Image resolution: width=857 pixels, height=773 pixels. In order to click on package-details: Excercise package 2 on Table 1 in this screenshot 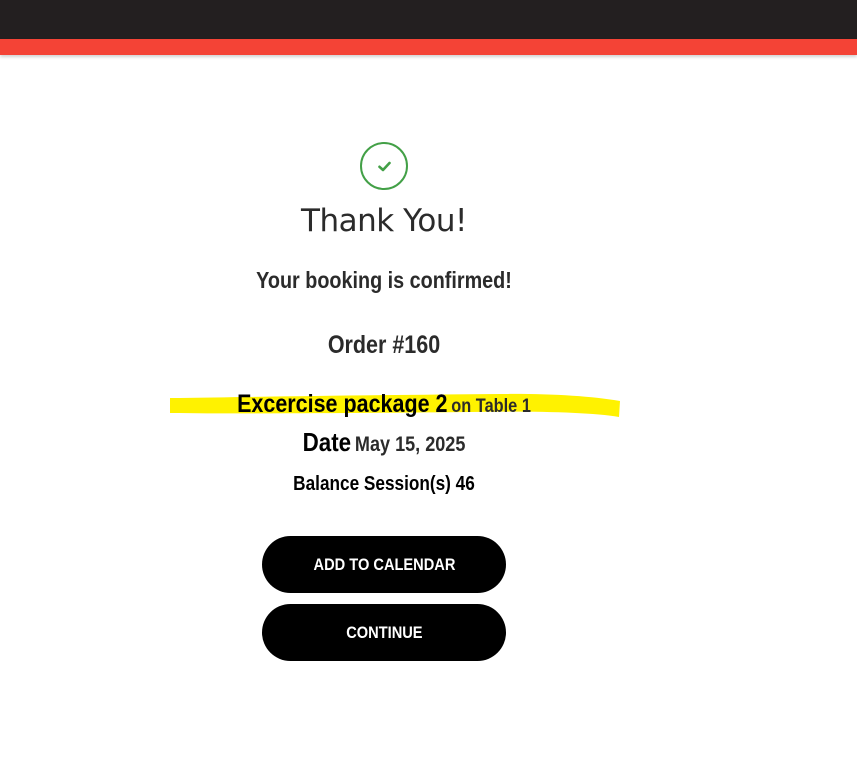, I will do `click(384, 404)`.